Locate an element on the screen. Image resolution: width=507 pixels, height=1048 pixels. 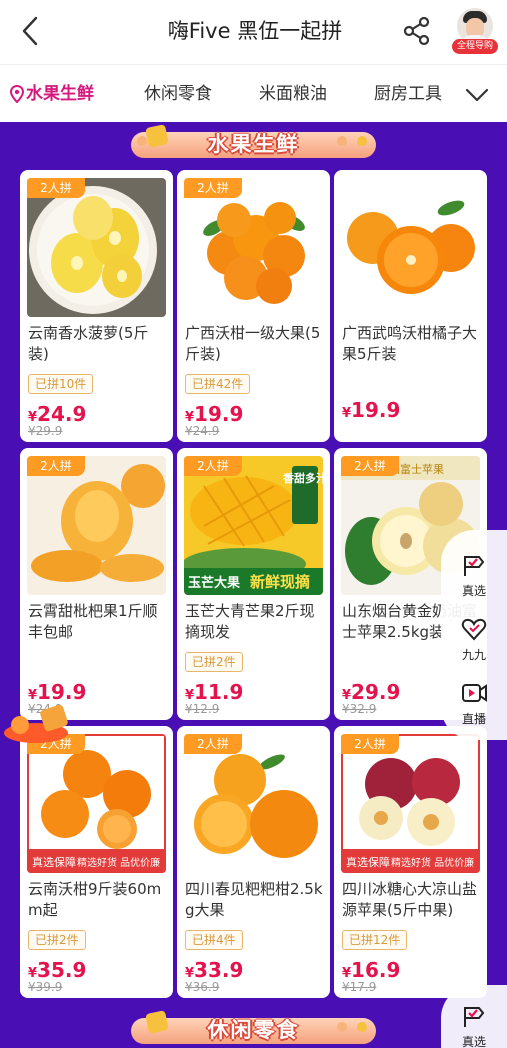
product-image-red-apple: 真选保障 精选好货 品优价廉 is located at coordinates (410, 803).